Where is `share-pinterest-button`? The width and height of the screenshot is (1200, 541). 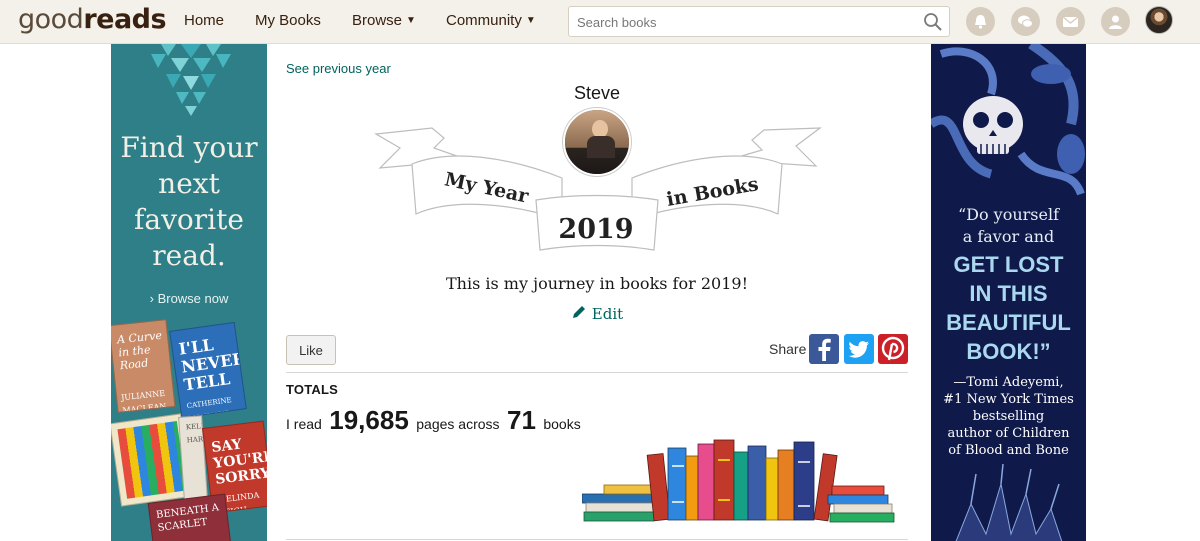
share-pinterest-button is located at coordinates (893, 349).